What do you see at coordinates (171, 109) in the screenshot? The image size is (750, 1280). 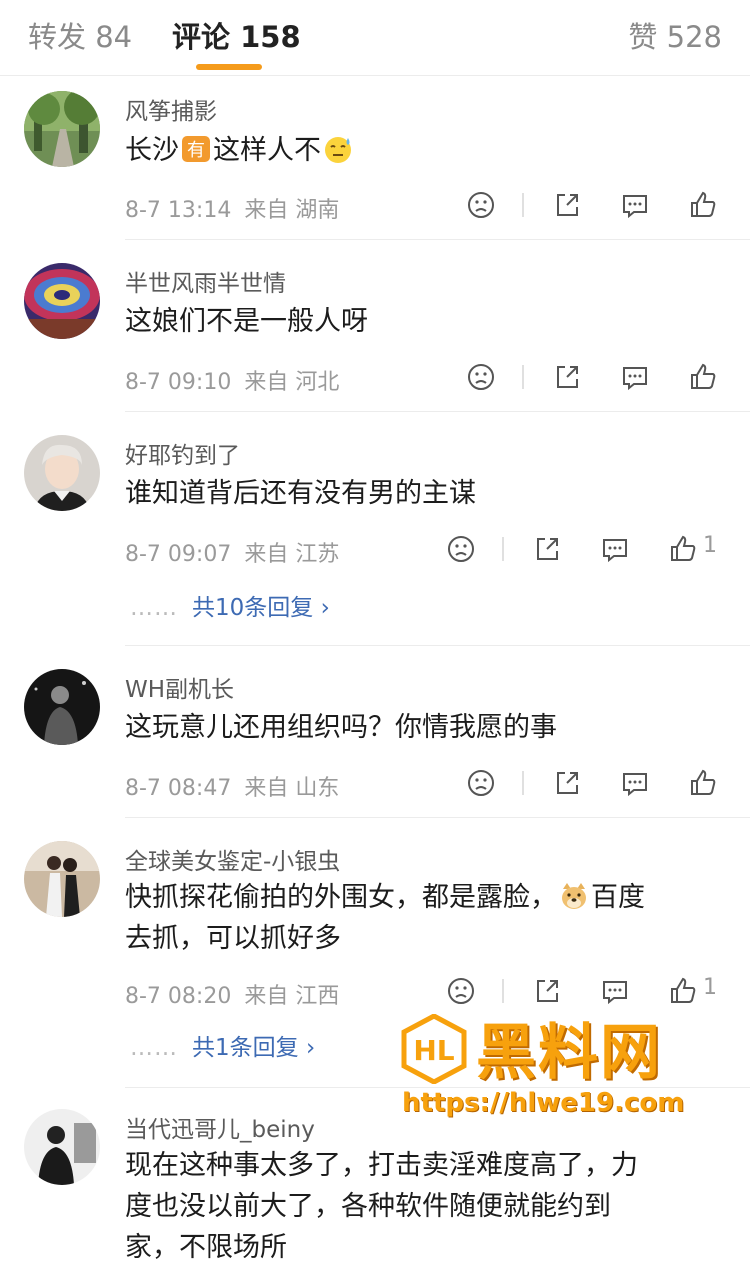 I see `username: 风筝捕影` at bounding box center [171, 109].